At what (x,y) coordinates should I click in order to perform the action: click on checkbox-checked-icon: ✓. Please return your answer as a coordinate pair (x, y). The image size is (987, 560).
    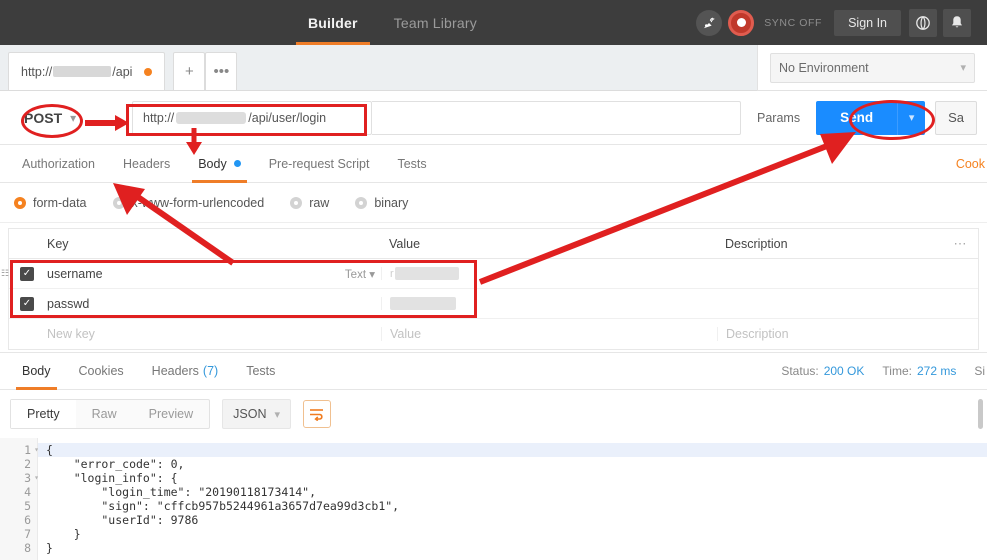
    Looking at the image, I should click on (27, 303).